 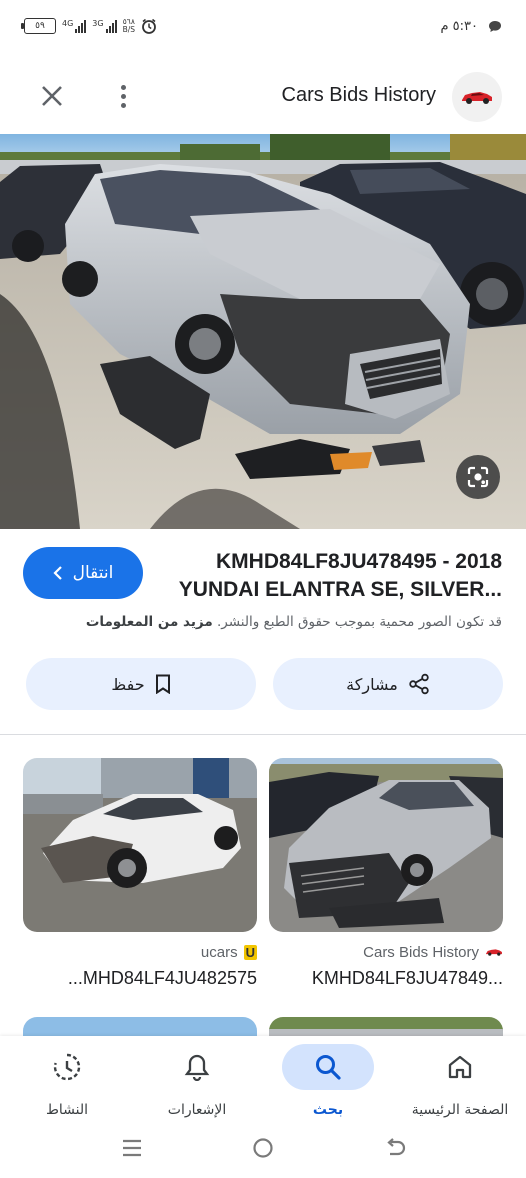 I want to click on back-arrow-icon, so click(x=396, y=1147).